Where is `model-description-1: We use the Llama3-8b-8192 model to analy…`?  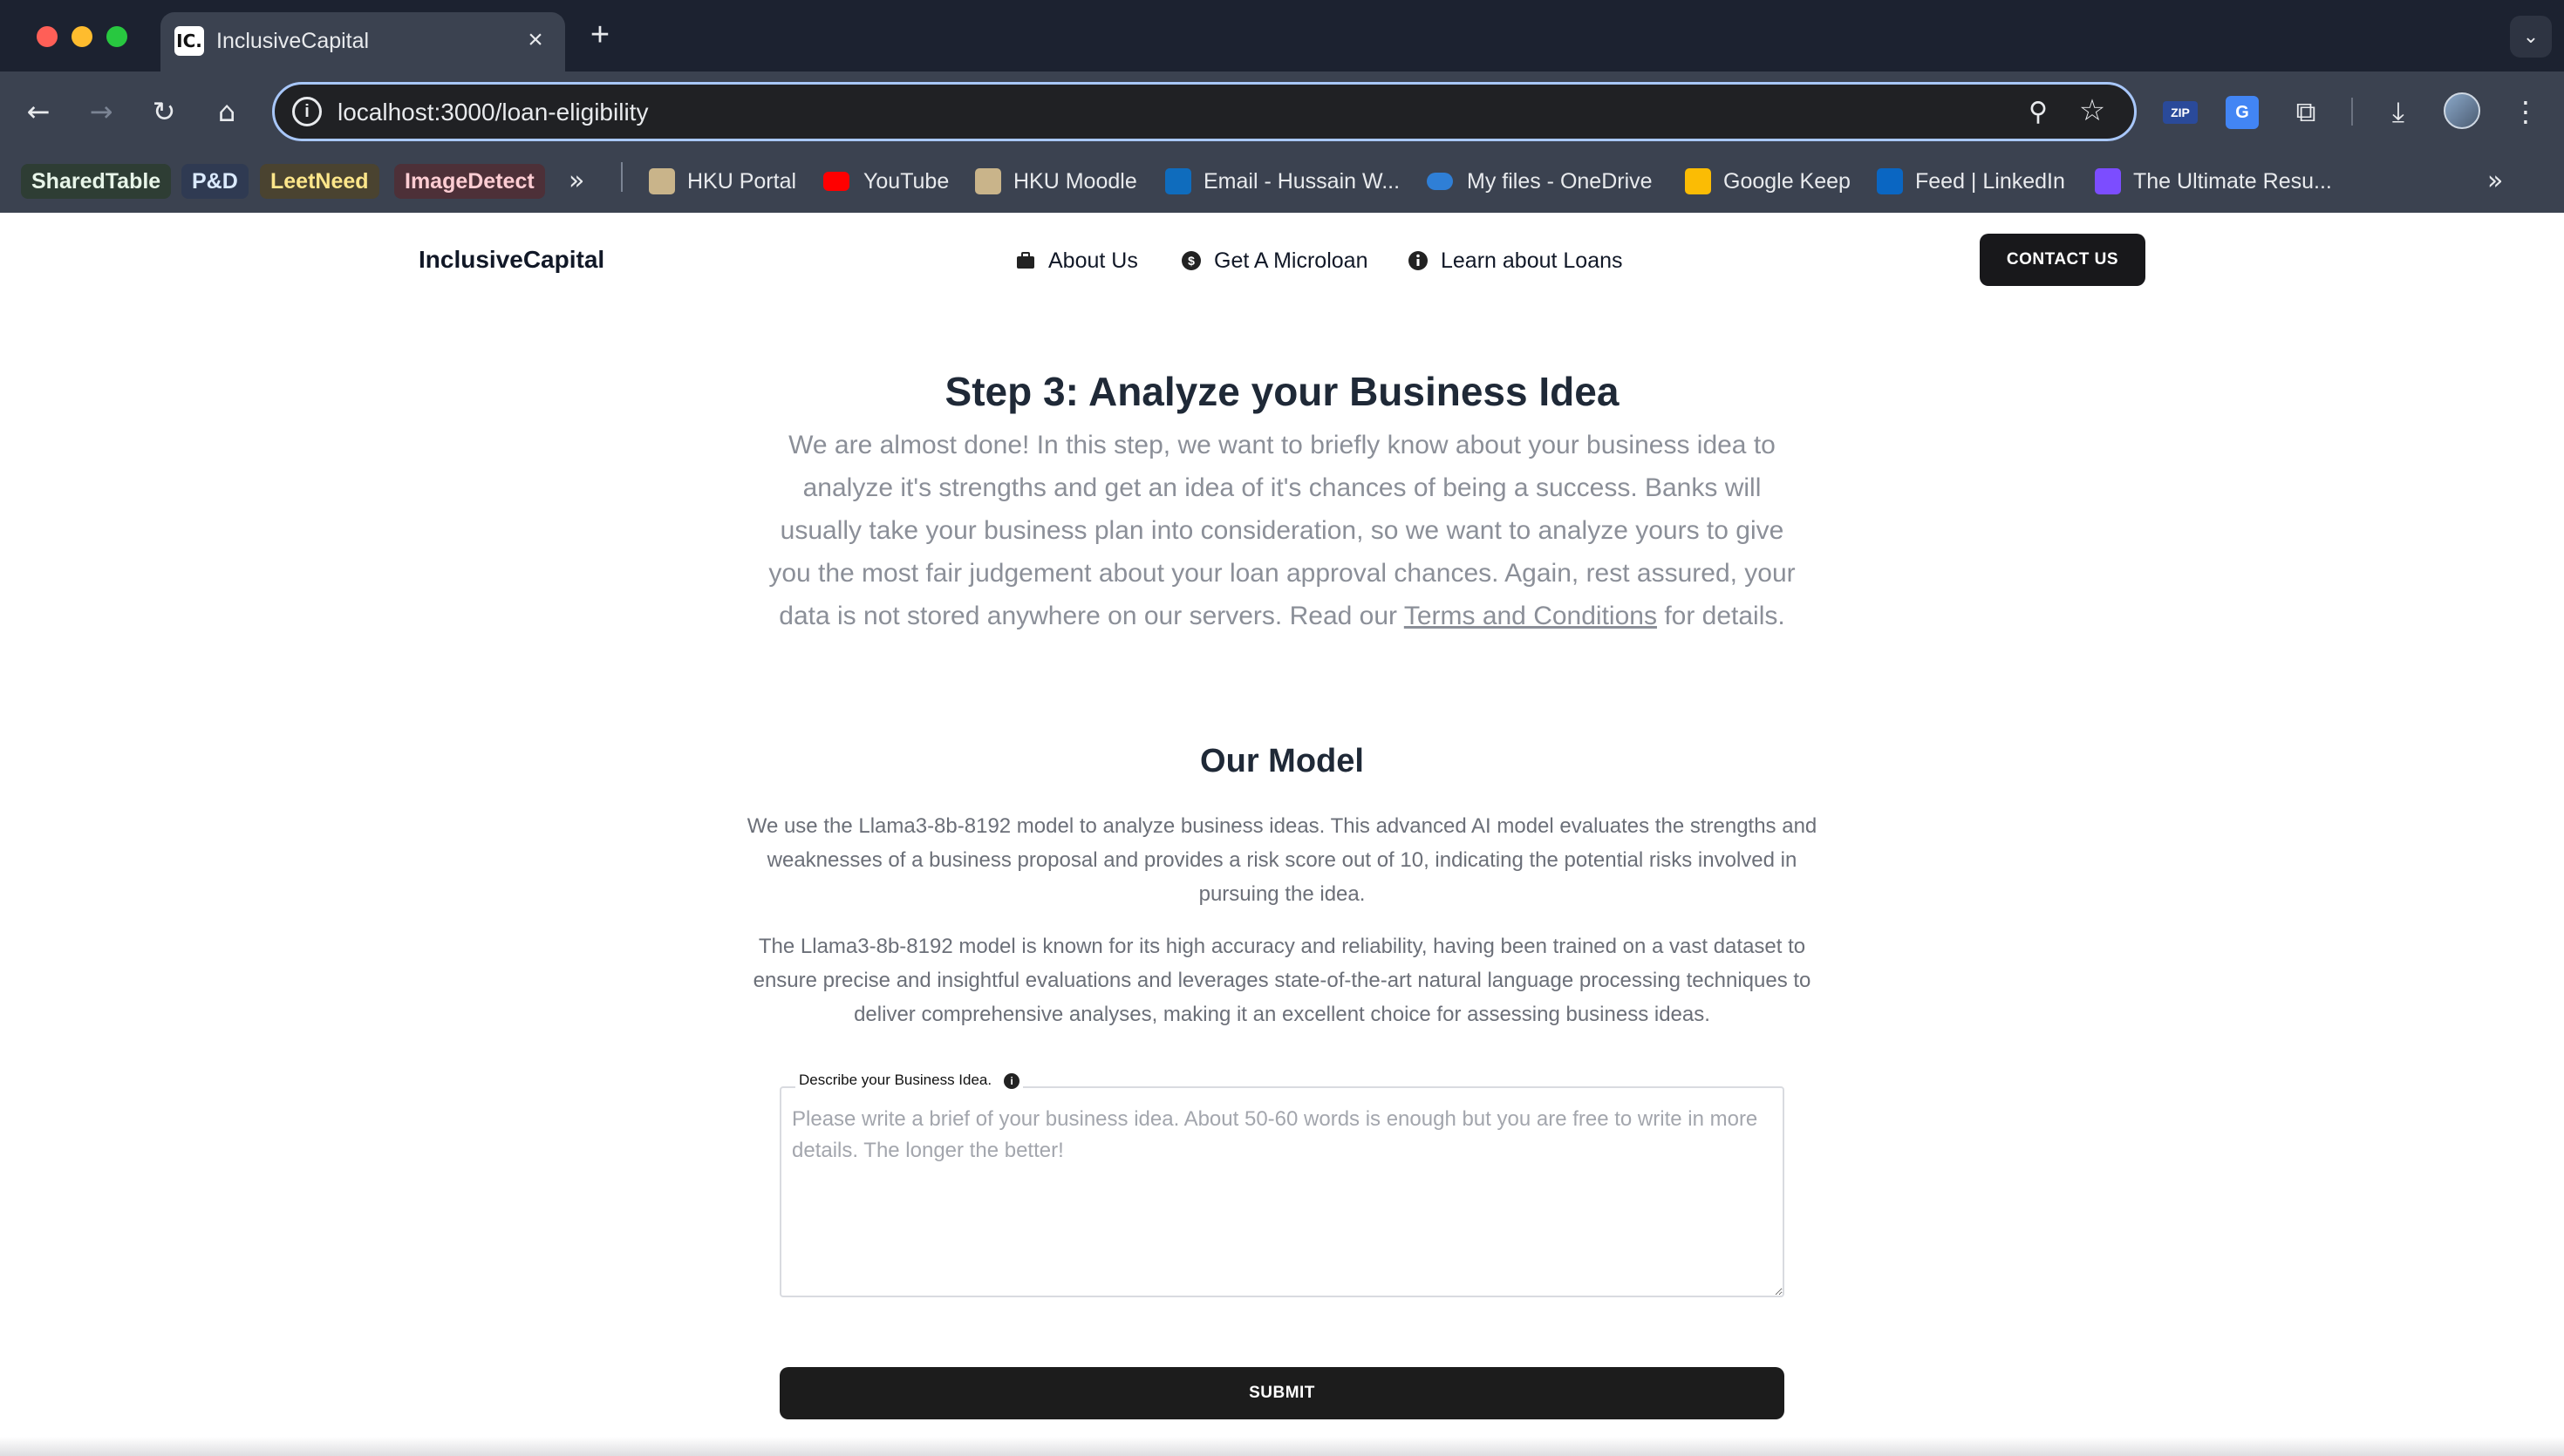 model-description-1: We use the Llama3-8b-8192 model to analy… is located at coordinates (1282, 860).